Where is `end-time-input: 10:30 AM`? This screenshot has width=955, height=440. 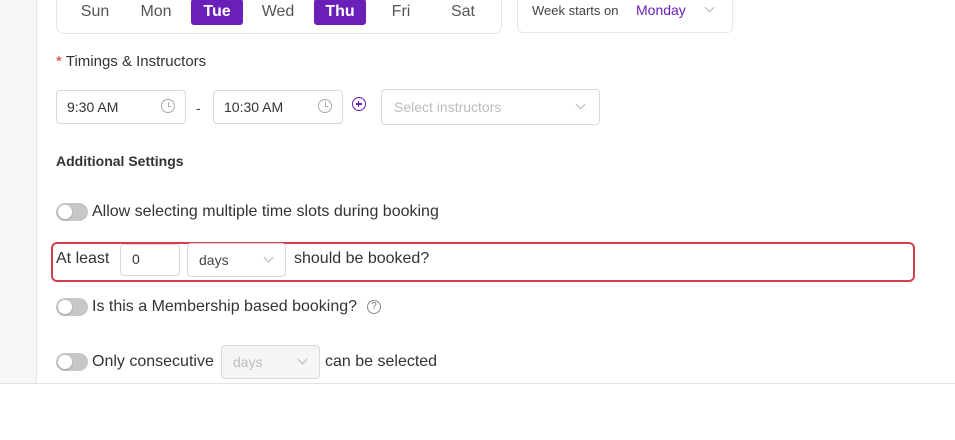
end-time-input: 10:30 AM is located at coordinates (278, 107).